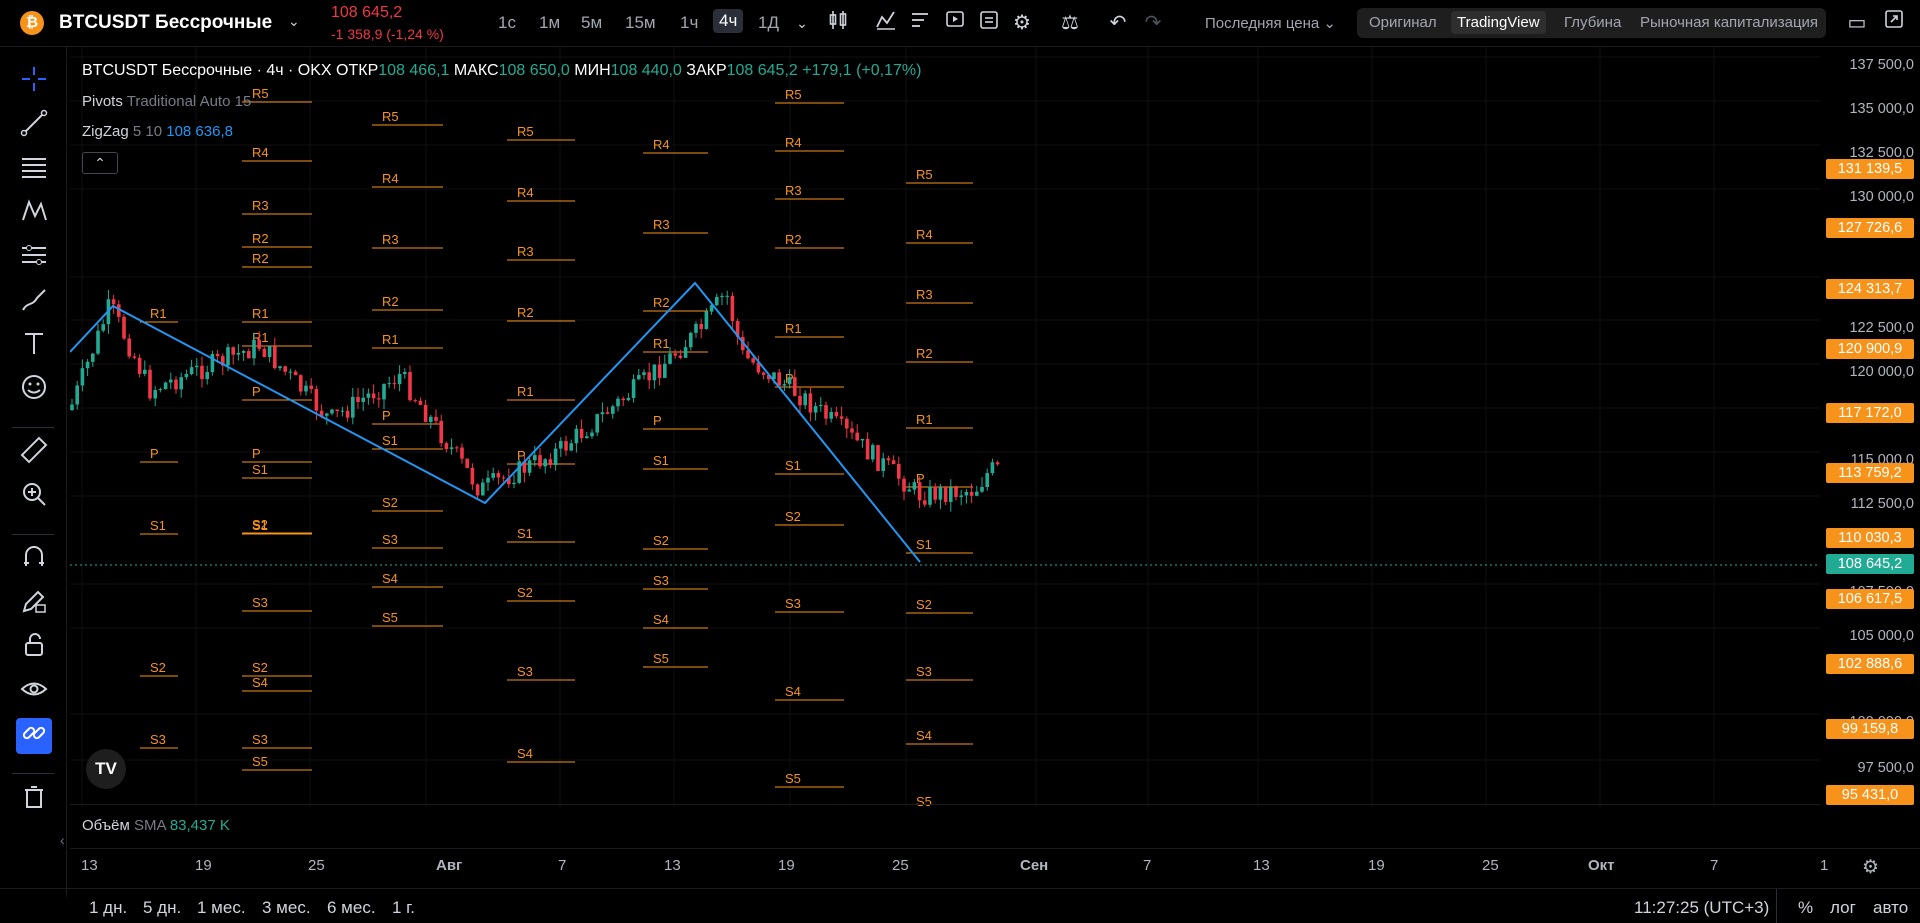  I want to click on pivot-label: R2, so click(793, 239).